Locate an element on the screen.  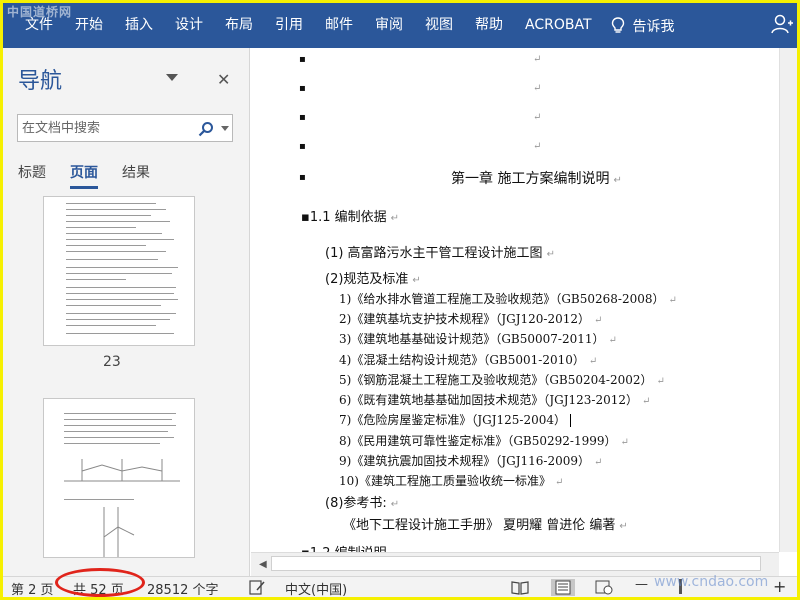
status-total-pages: 共 52 页 is located at coordinates (98, 588).